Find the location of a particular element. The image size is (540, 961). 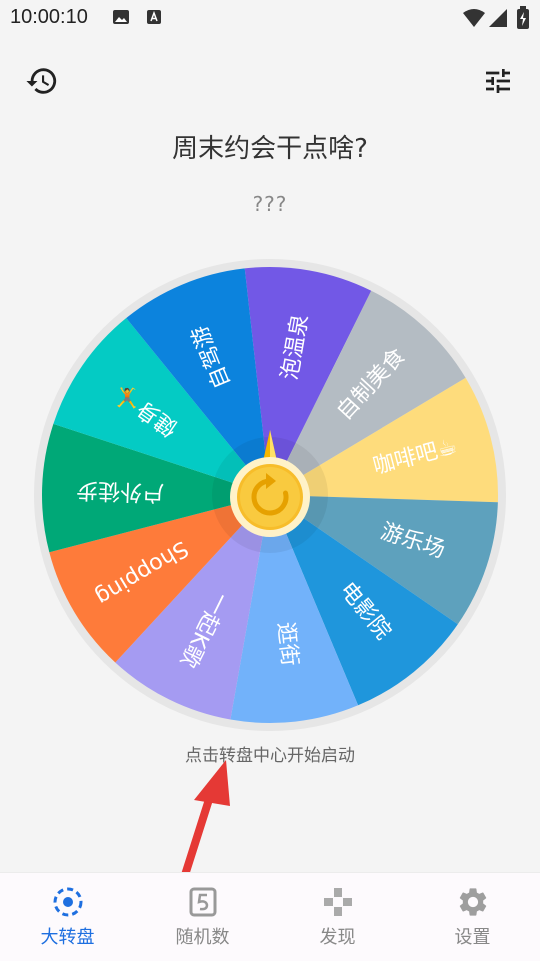

nav-label-discover: 发现 is located at coordinates (337, 937).